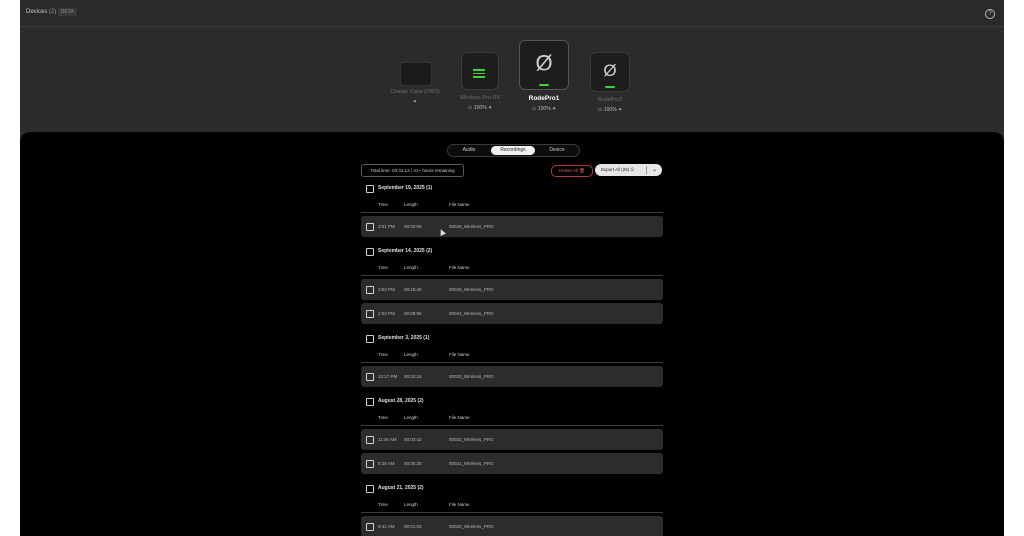 The image size is (1024, 536). I want to click on group-header: August 28, 2025 (2), so click(512, 402).